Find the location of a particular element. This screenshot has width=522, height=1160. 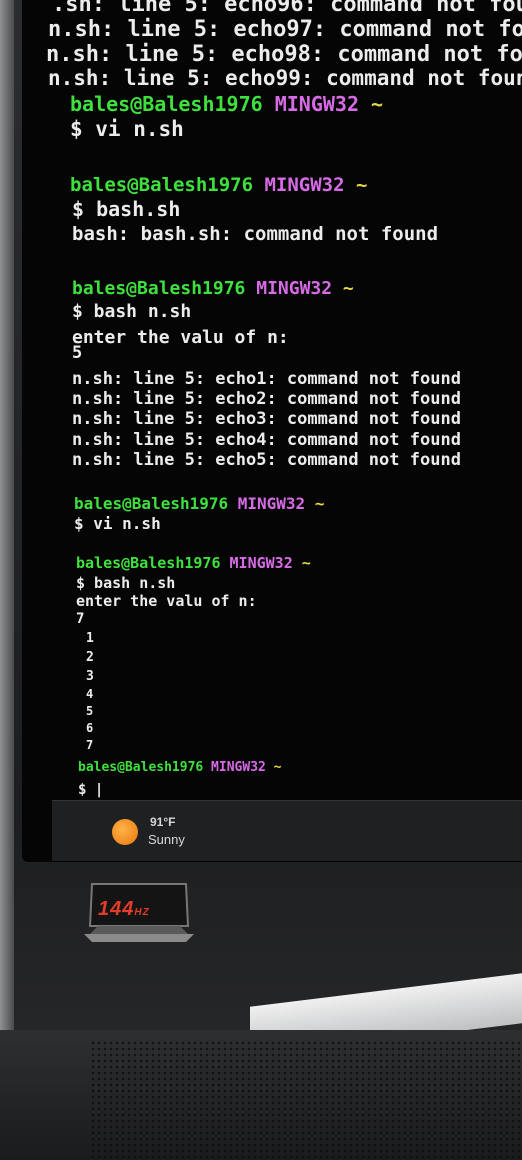

terminal-line: $ | is located at coordinates (91, 790).